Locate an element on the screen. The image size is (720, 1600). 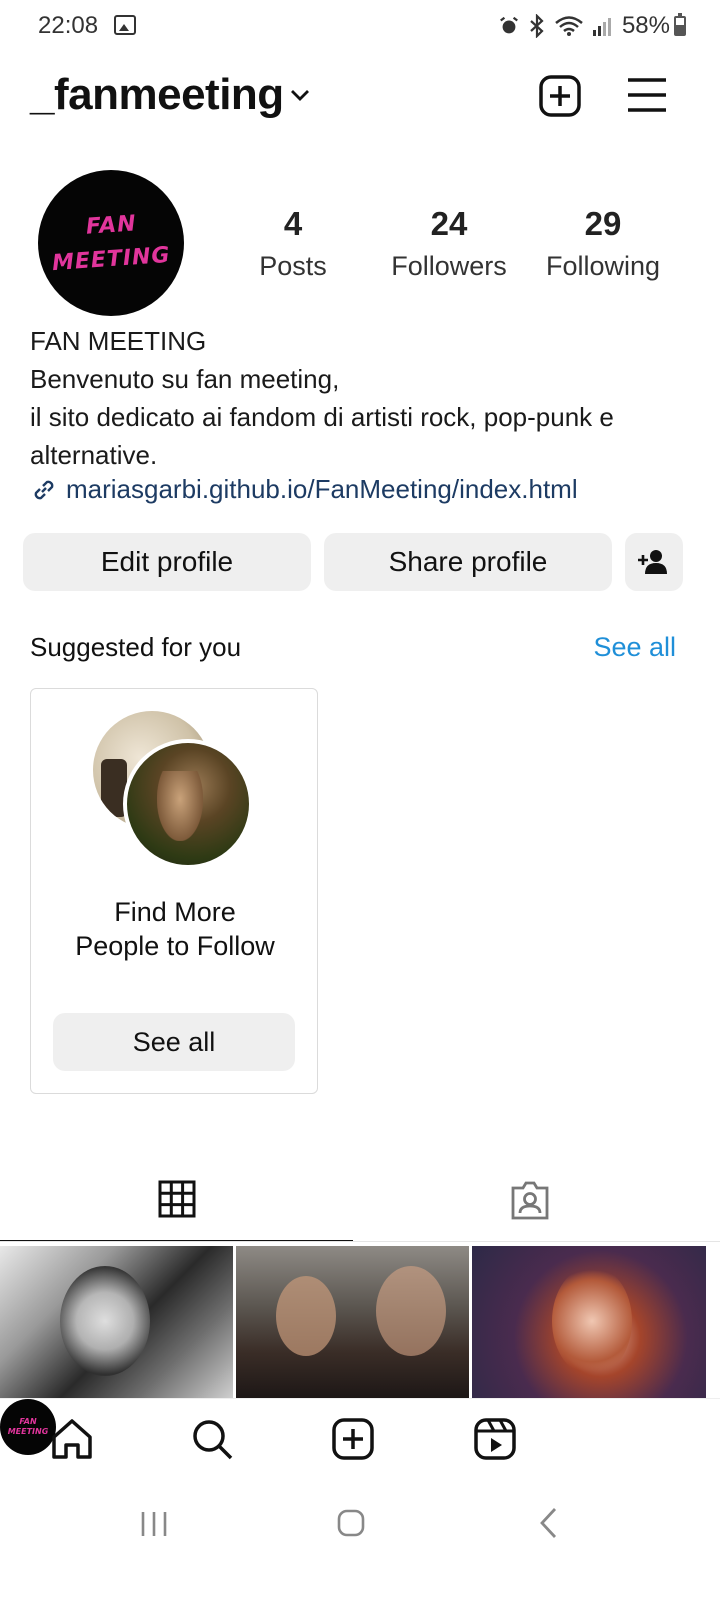
chevron-down-icon is located at coordinates (300, 95).